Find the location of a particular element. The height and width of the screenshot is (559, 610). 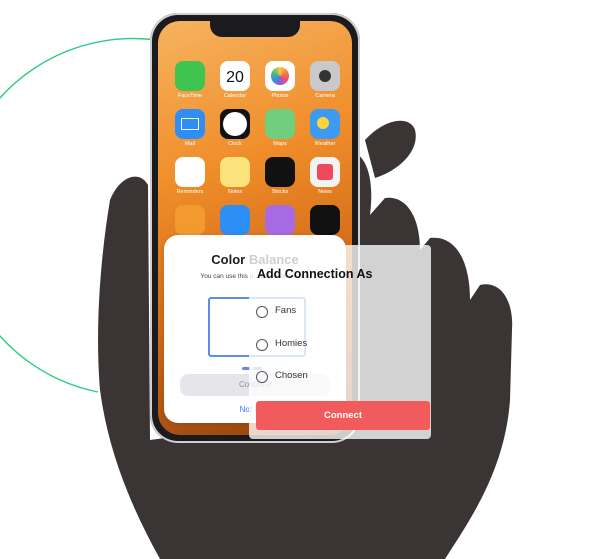

facetime-icon is located at coordinates (190, 76).